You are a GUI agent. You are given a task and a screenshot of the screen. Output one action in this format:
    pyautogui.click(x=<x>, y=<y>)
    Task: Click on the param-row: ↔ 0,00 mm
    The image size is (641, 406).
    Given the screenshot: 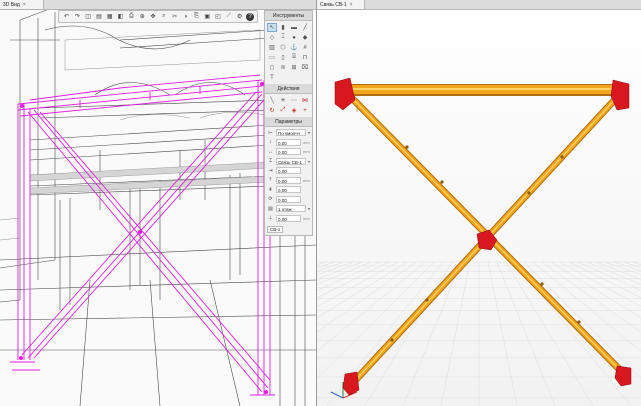 What is the action you would take?
    pyautogui.click(x=288, y=152)
    